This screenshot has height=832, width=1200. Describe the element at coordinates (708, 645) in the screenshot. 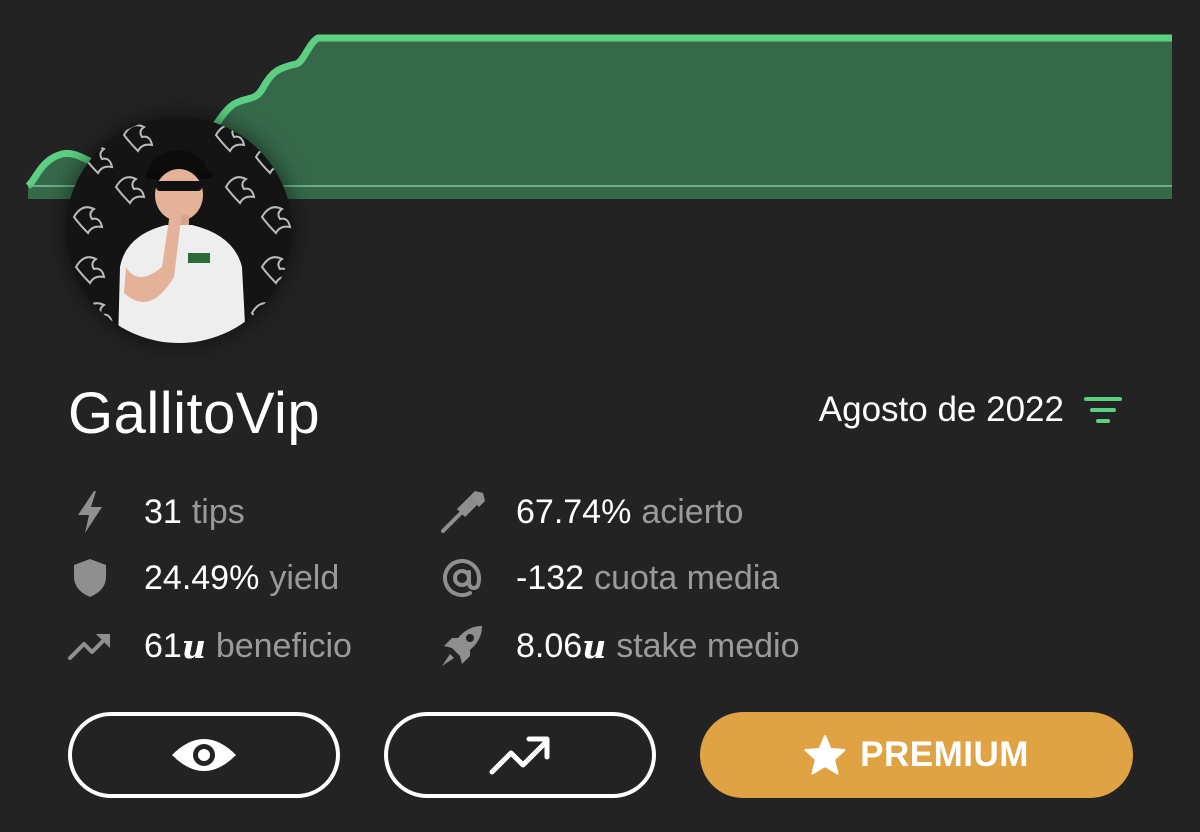

I see `stat-stake-medio-label: stake medio` at that location.